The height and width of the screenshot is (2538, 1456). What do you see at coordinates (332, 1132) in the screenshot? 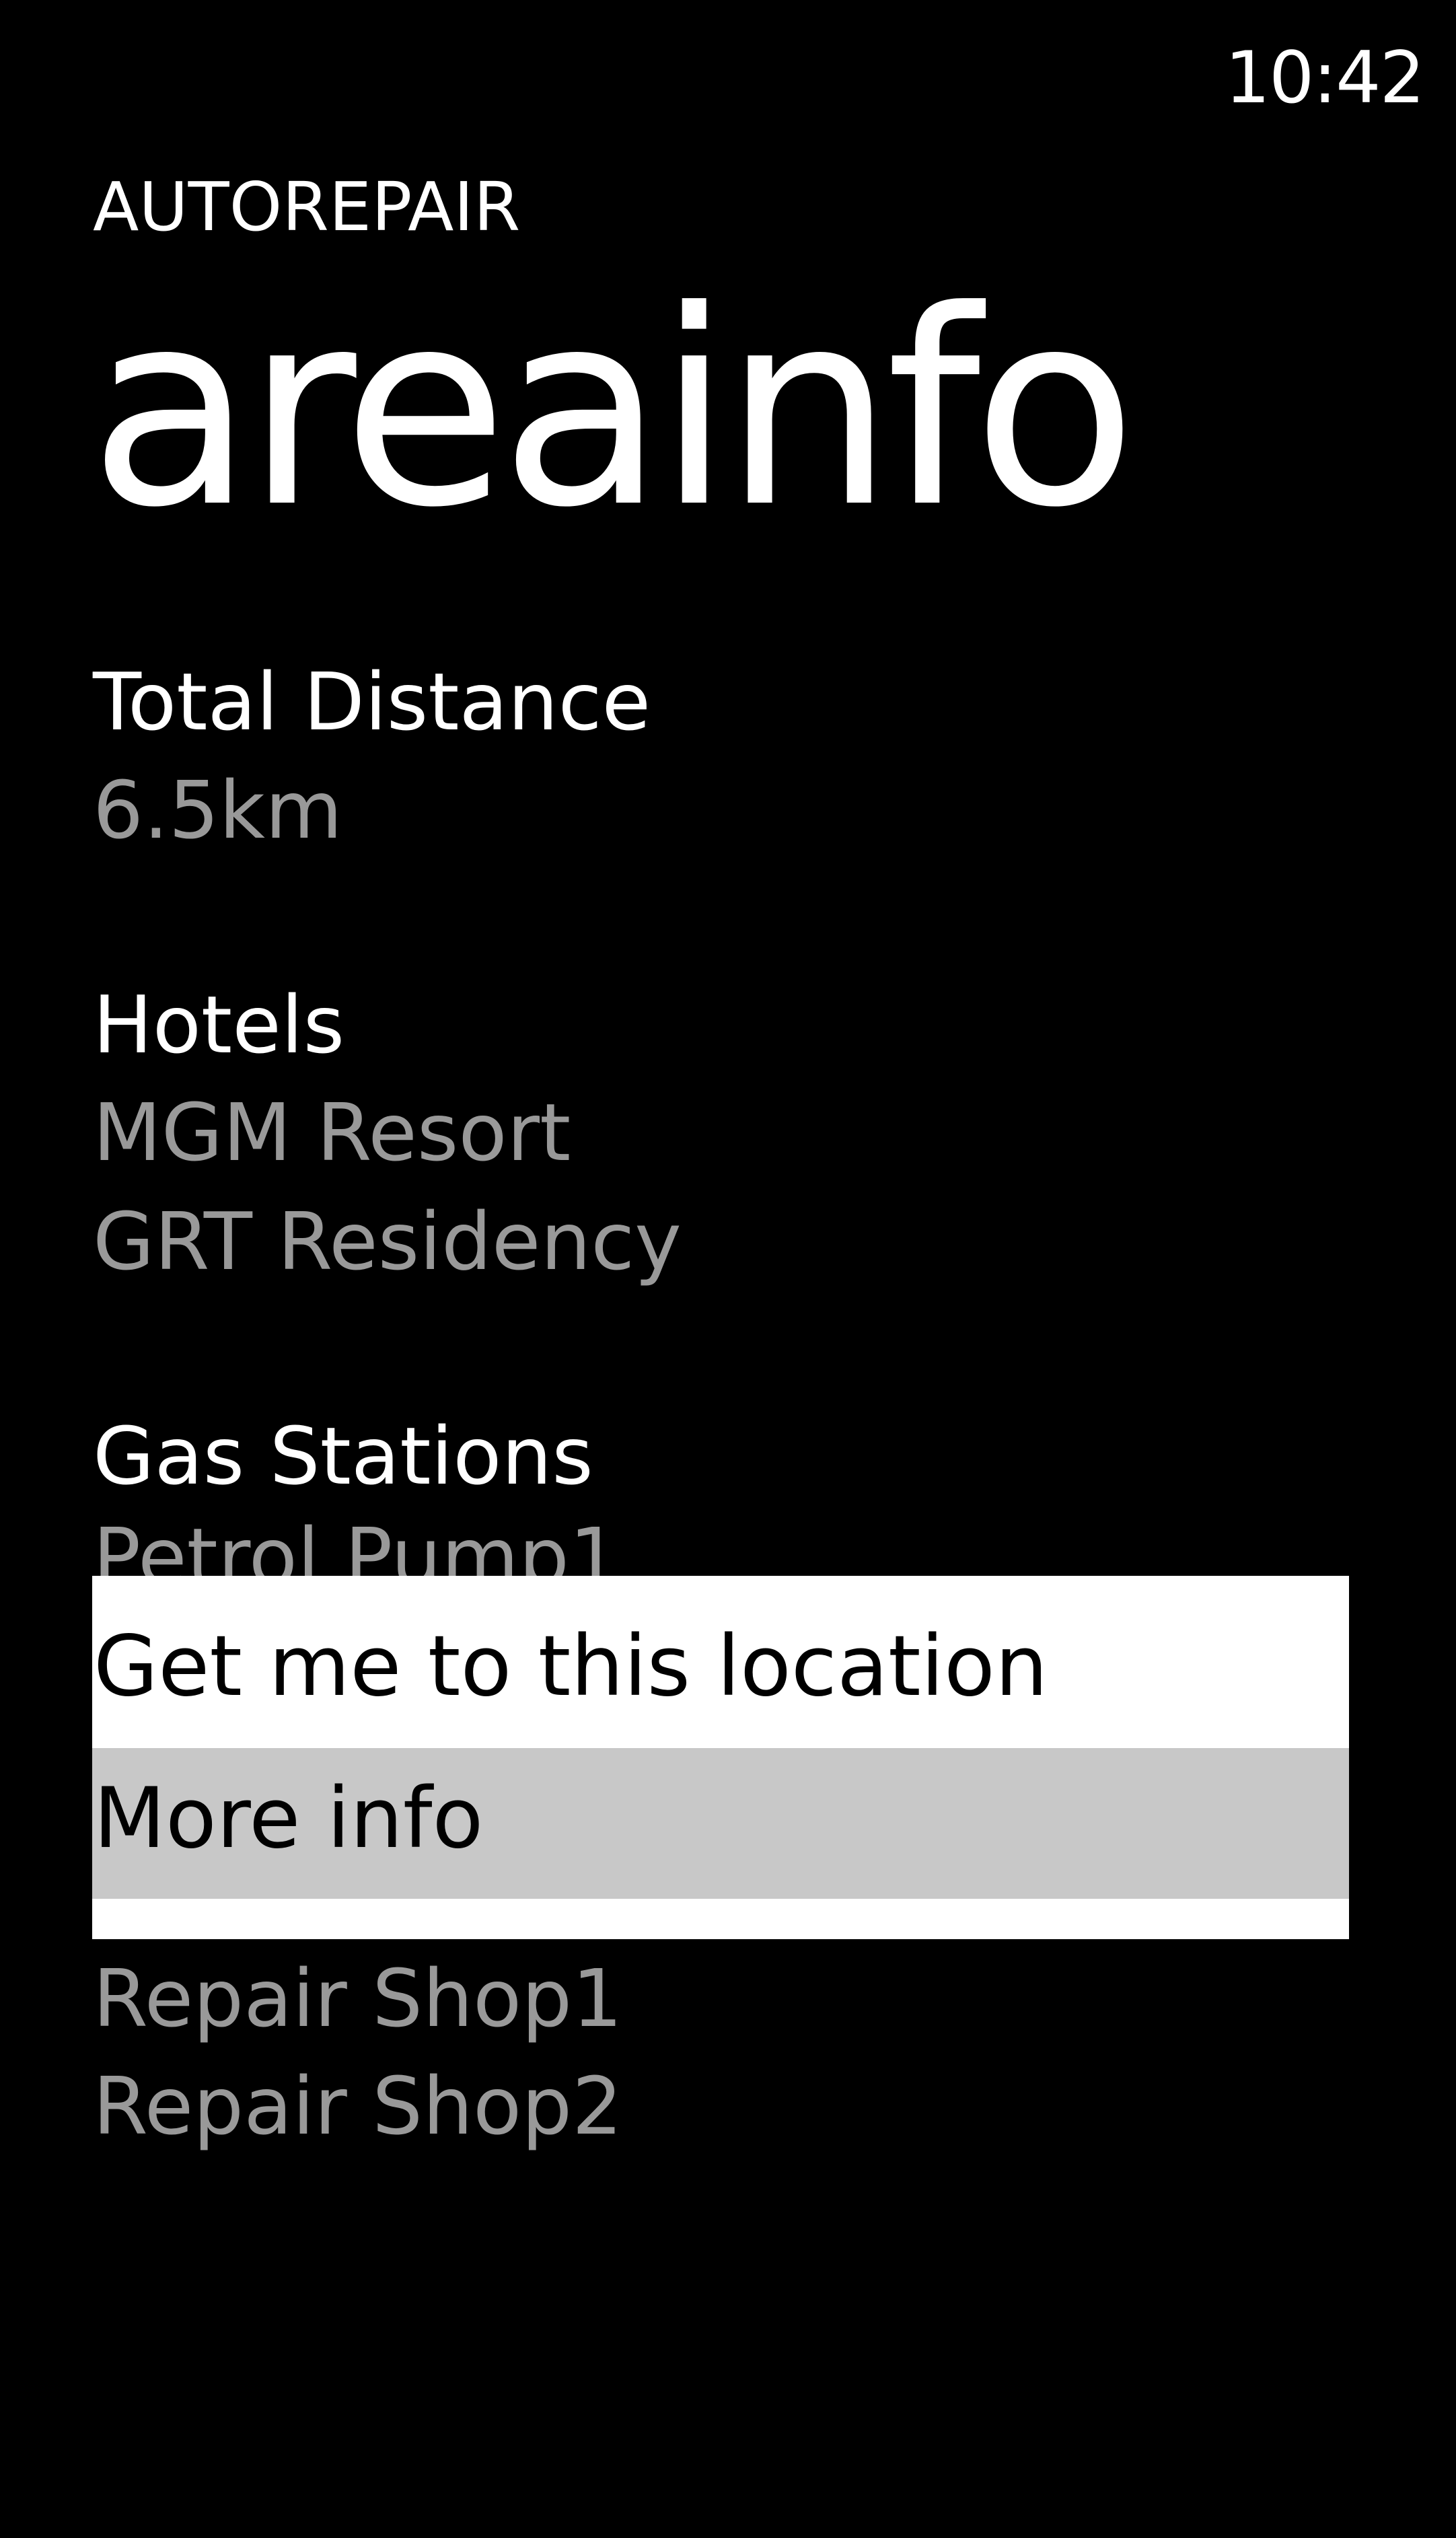
I see `hotel-item-mgm-resort: MGM Resort` at bounding box center [332, 1132].